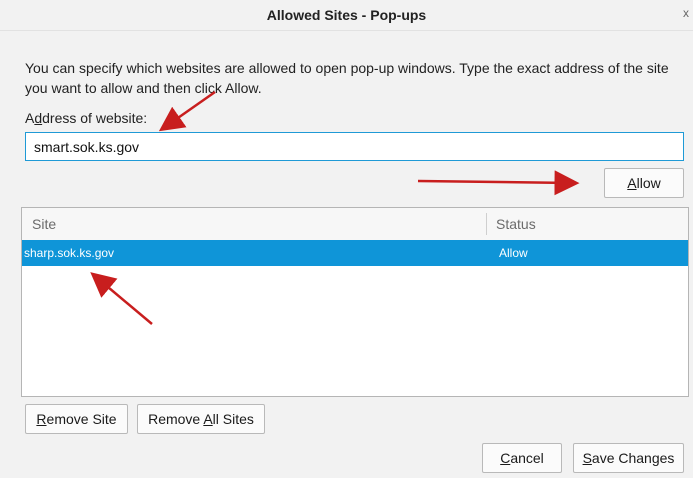 The image size is (693, 478). What do you see at coordinates (69, 253) in the screenshot?
I see `row-site-cell: sharp.sok.ks.gov` at bounding box center [69, 253].